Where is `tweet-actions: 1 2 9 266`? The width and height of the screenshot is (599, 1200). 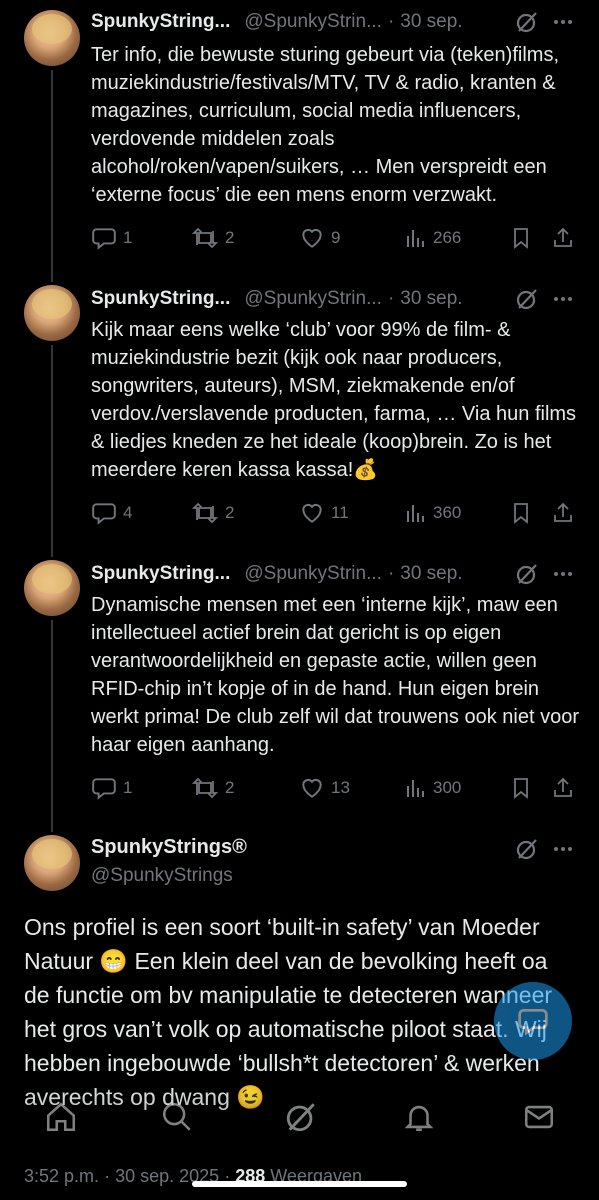
tweet-actions: 1 2 9 266 is located at coordinates (336, 240).